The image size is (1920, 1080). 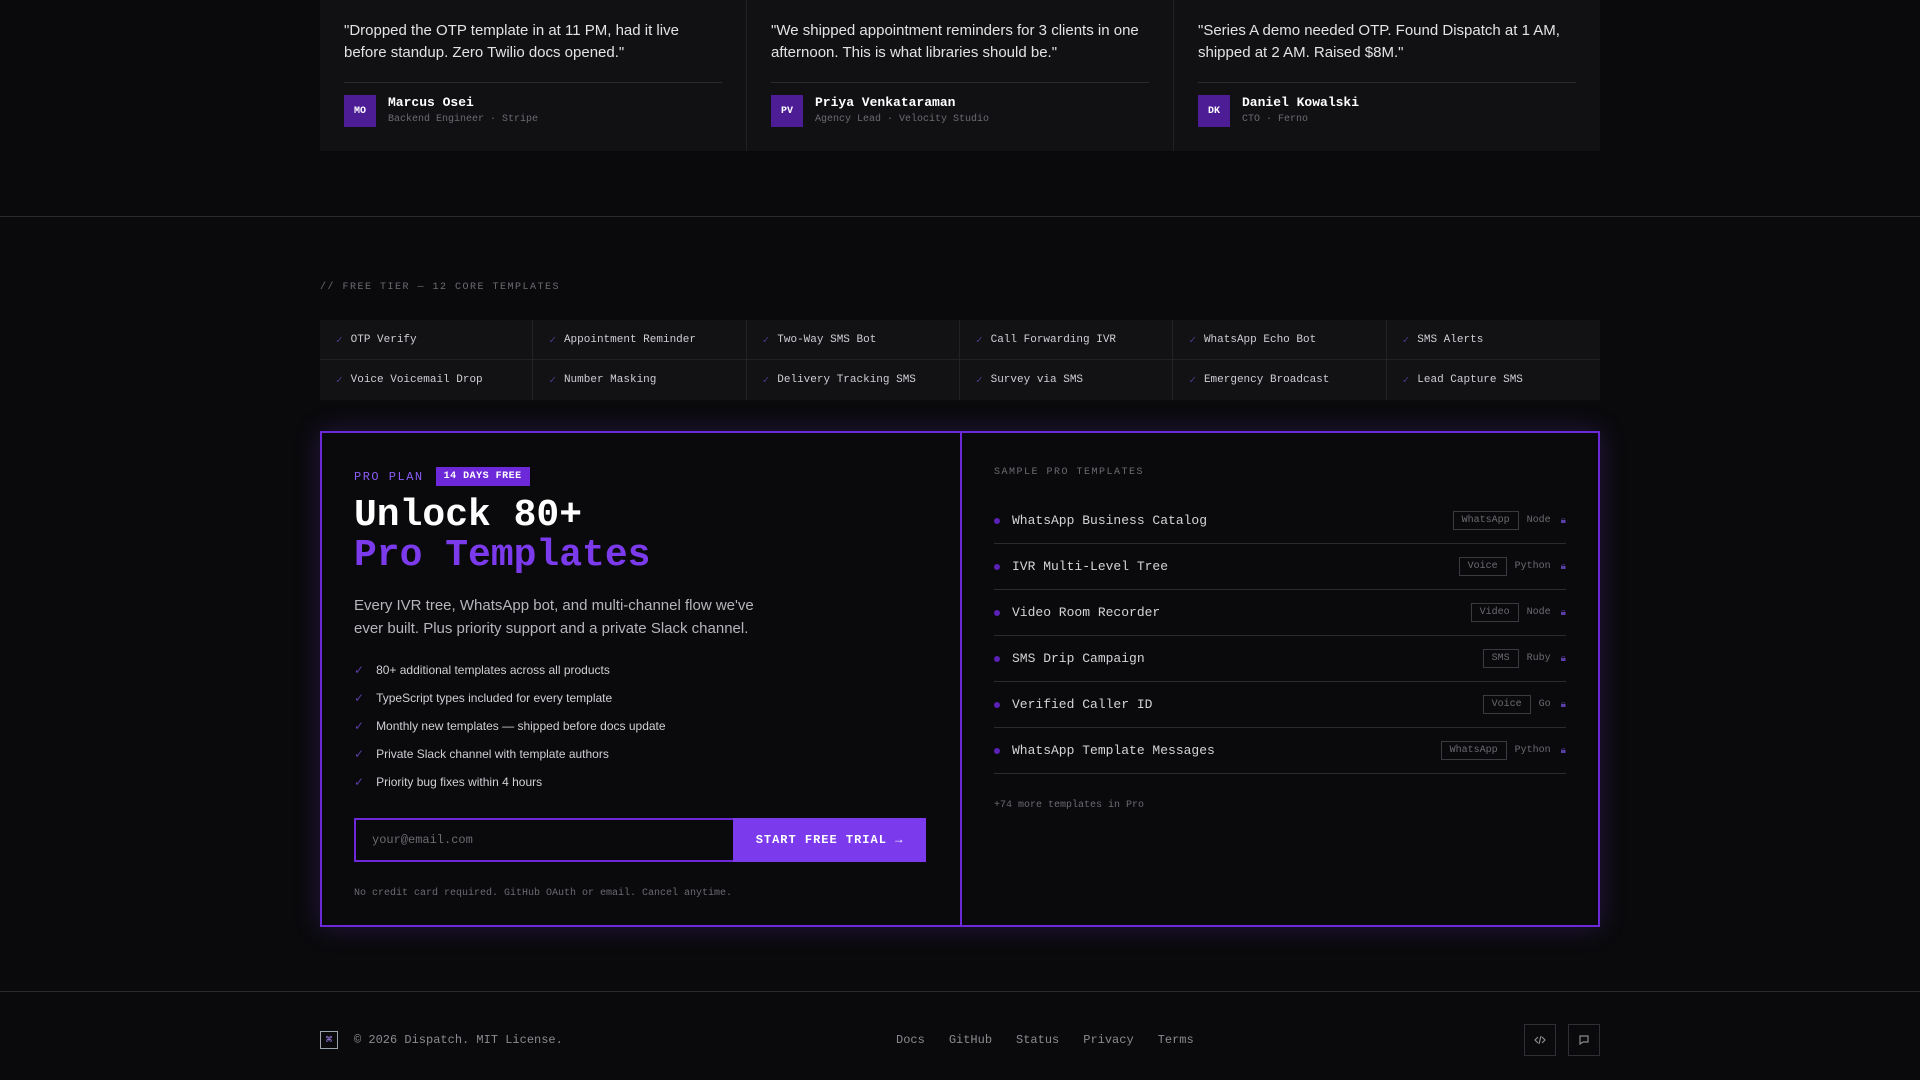 I want to click on product-tag: SMS, so click(x=1500, y=658).